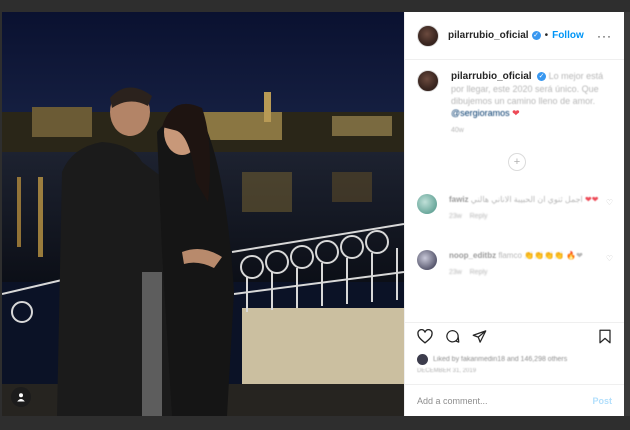 The width and height of the screenshot is (630, 430). I want to click on load-more-comments-button: +, so click(517, 162).